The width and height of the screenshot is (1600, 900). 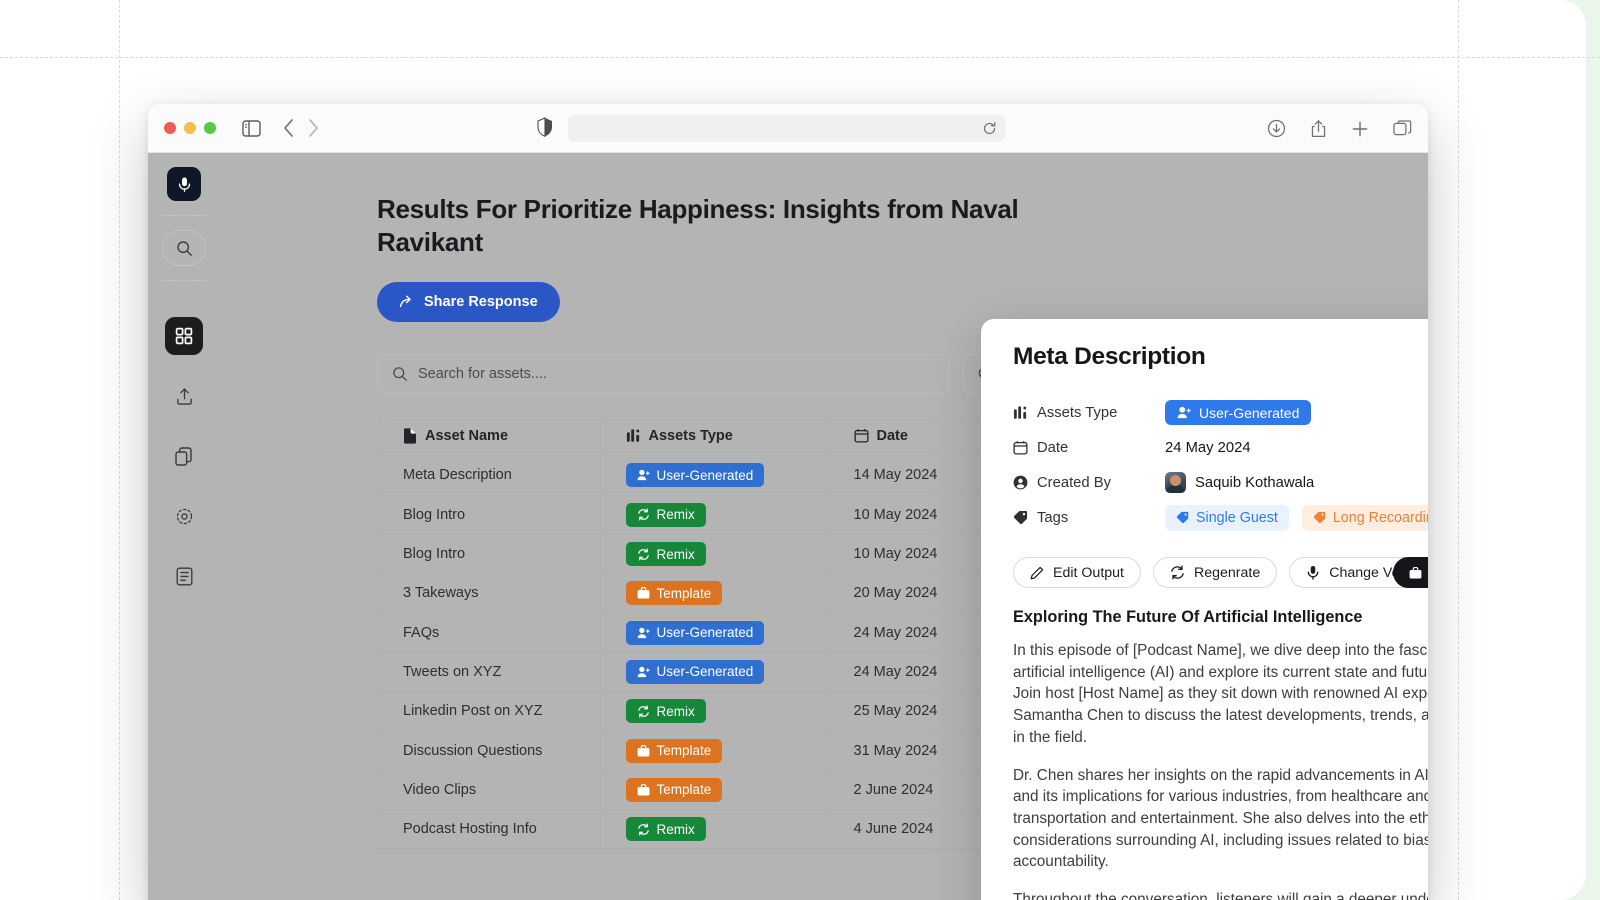 I want to click on cell-asset-name: Discussion Questions, so click(x=489, y=750).